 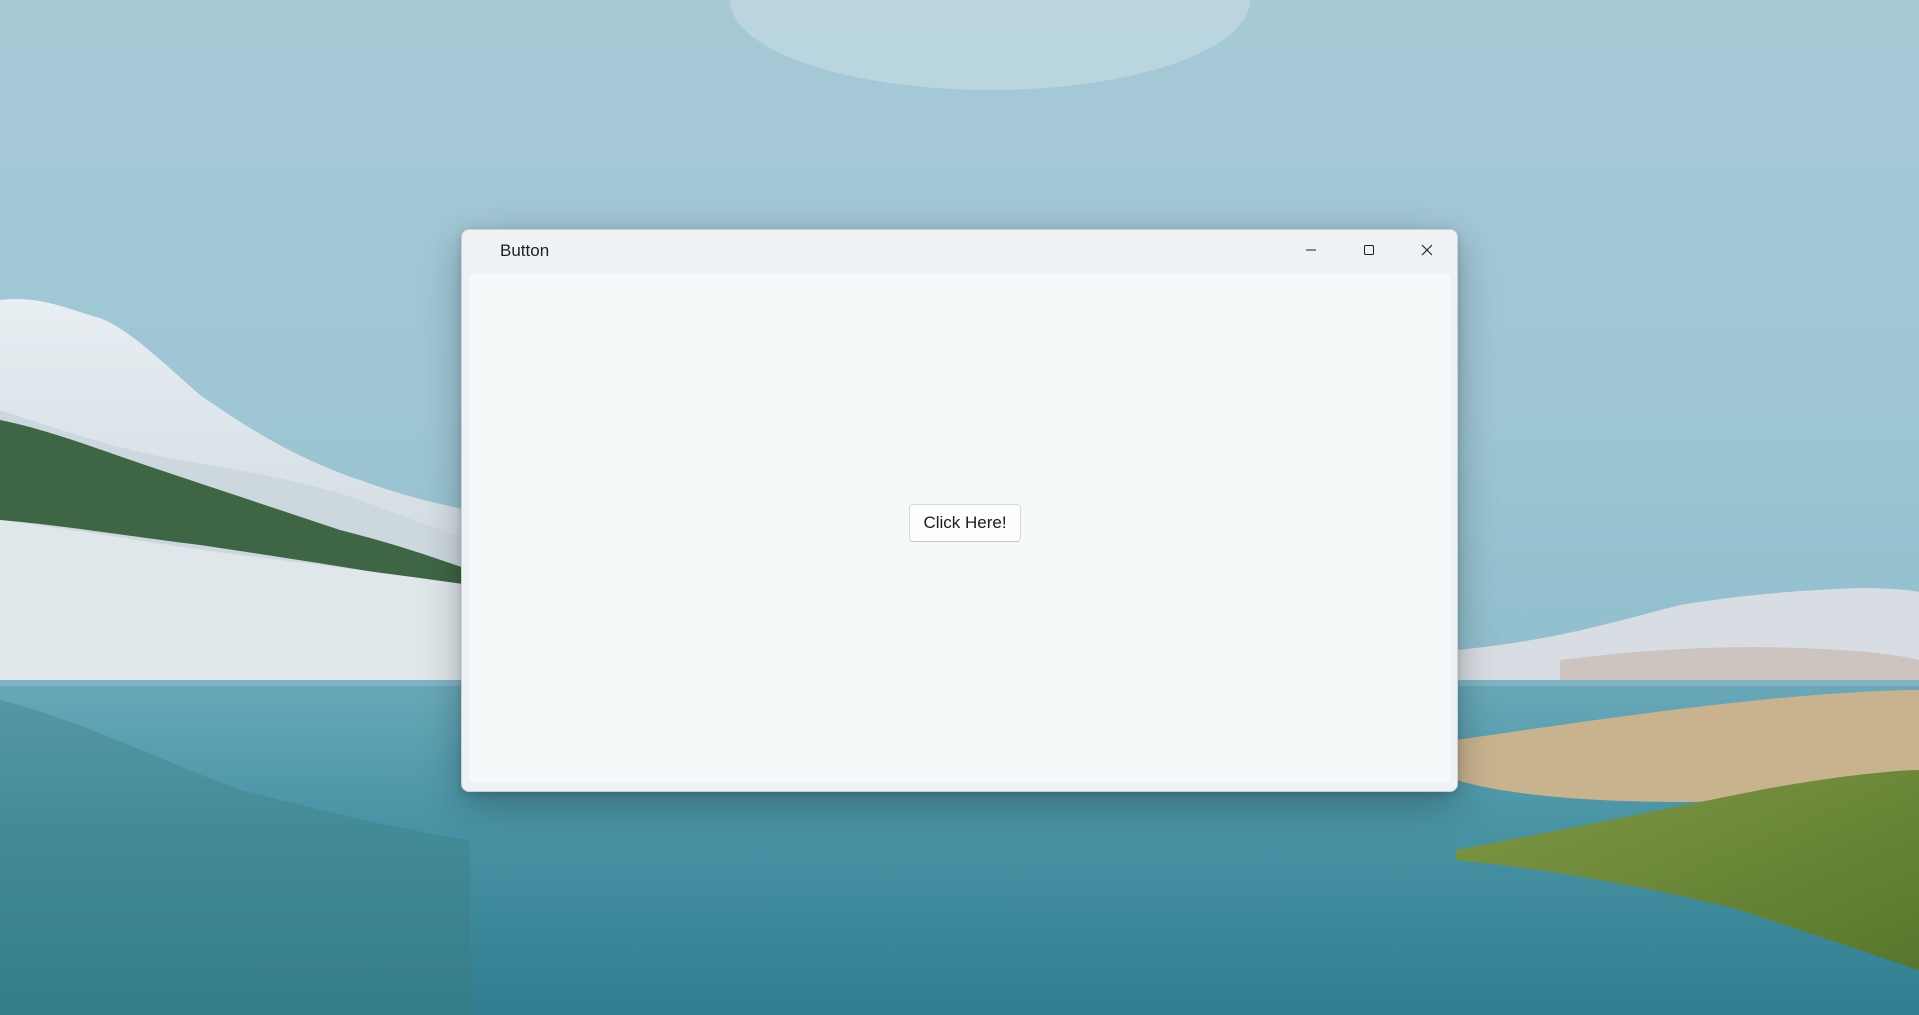 I want to click on minimize-icon, so click(x=1311, y=250).